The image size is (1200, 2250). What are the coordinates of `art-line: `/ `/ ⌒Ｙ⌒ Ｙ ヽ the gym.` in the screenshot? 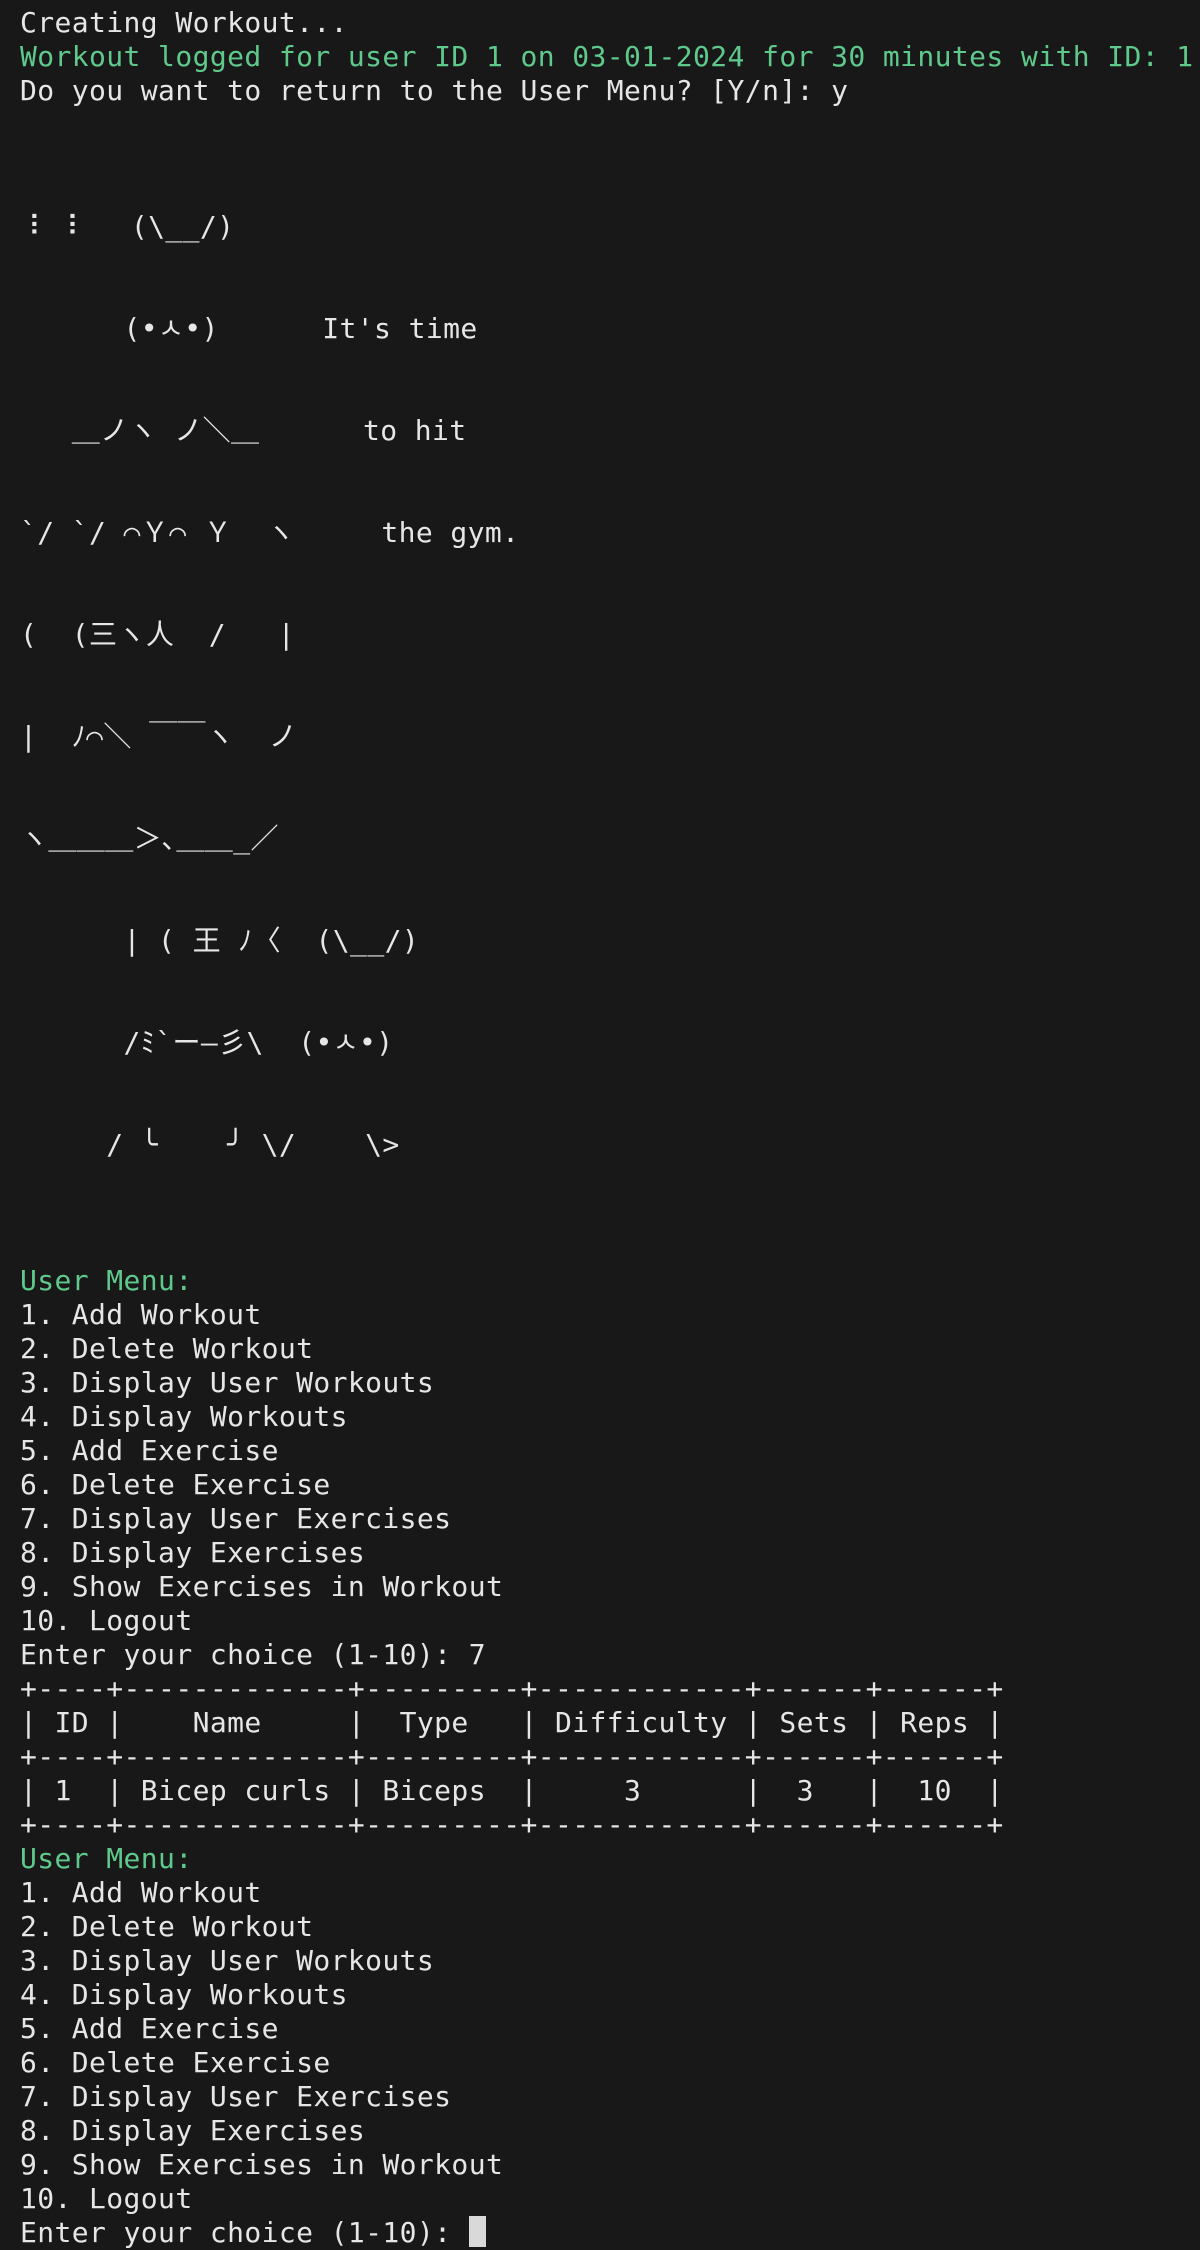 It's located at (270, 532).